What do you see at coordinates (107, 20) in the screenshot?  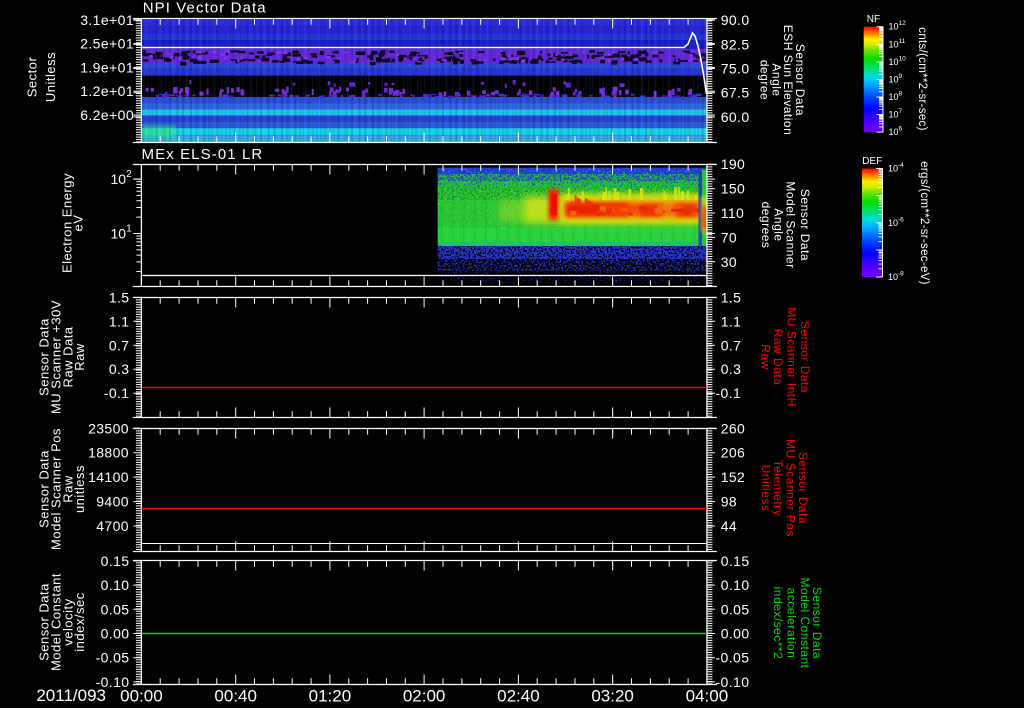 I see `svg-text: 3.1e+01` at bounding box center [107, 20].